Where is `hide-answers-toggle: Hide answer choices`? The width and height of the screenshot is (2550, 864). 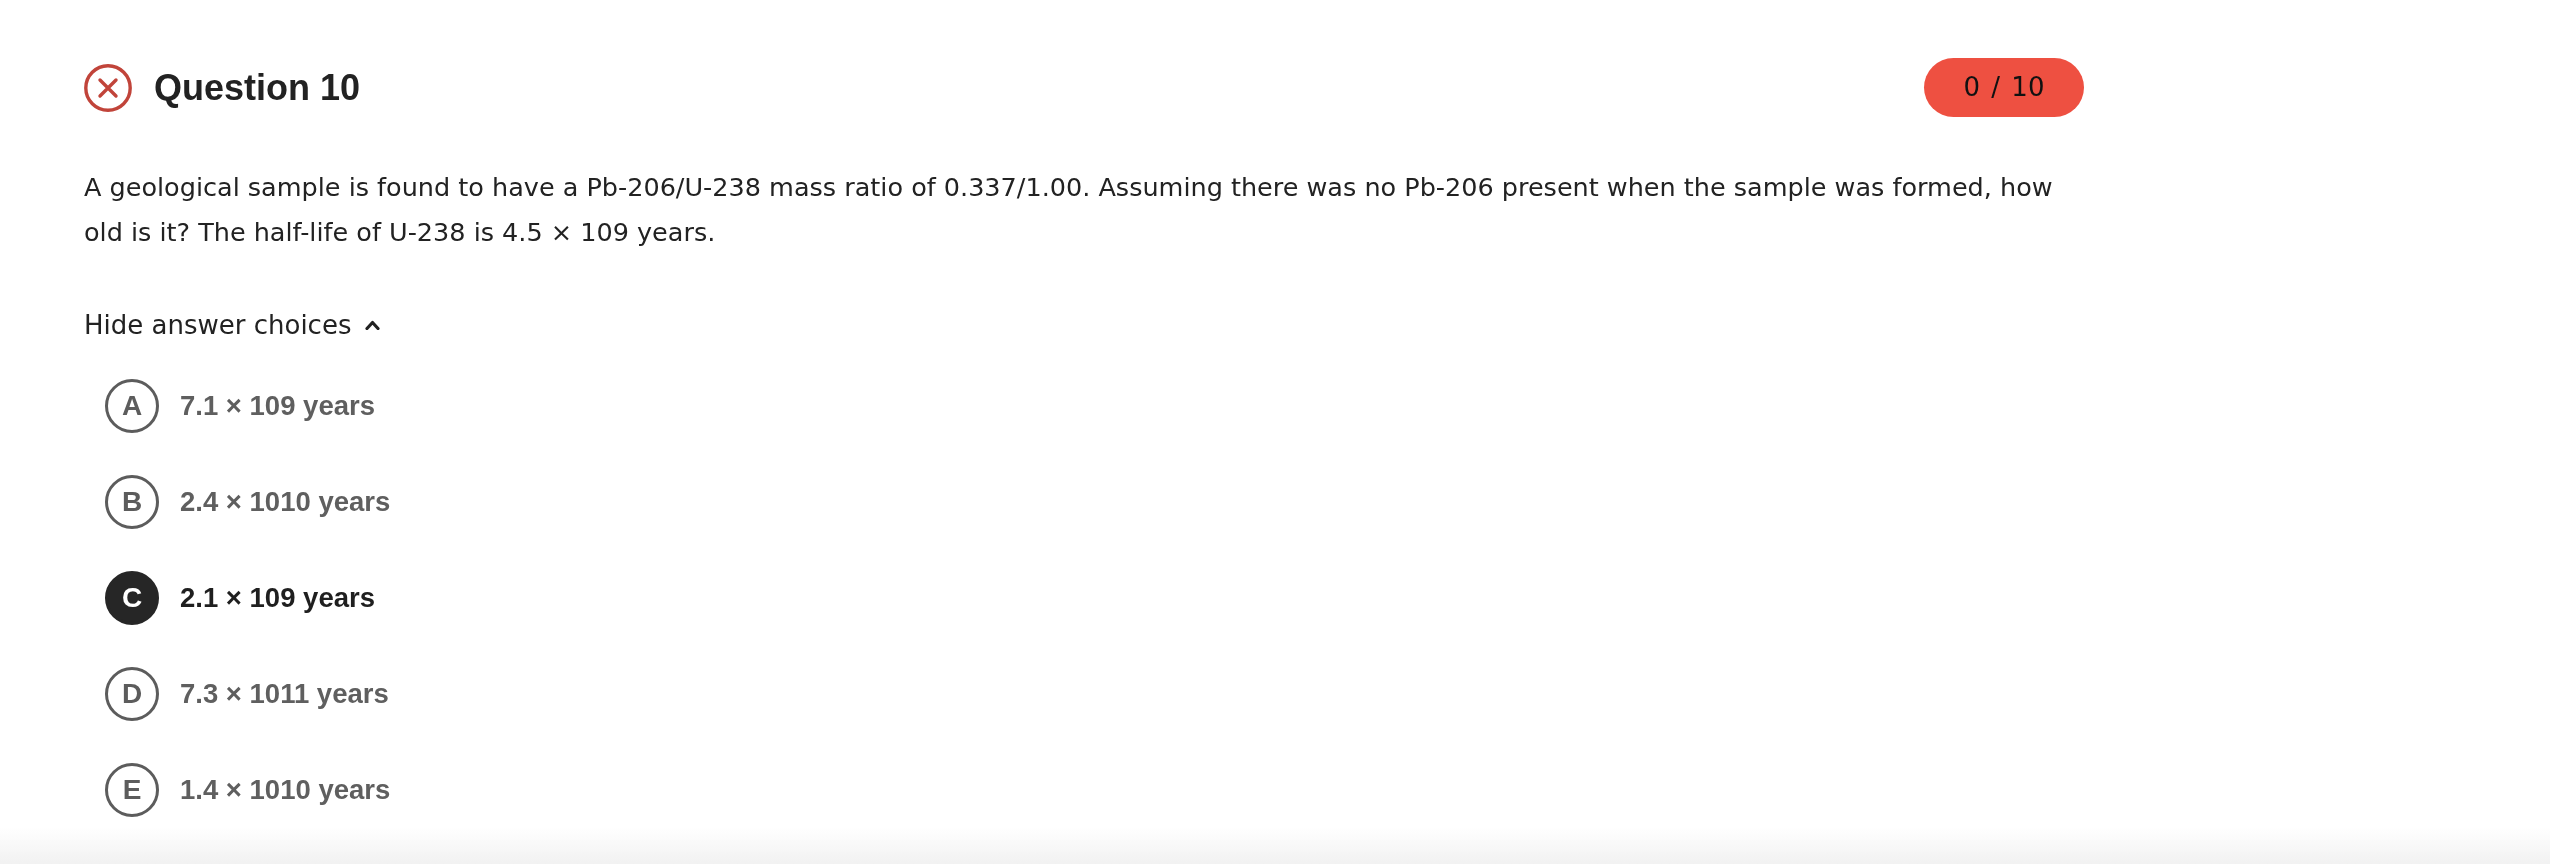 hide-answers-toggle: Hide answer choices is located at coordinates (232, 325).